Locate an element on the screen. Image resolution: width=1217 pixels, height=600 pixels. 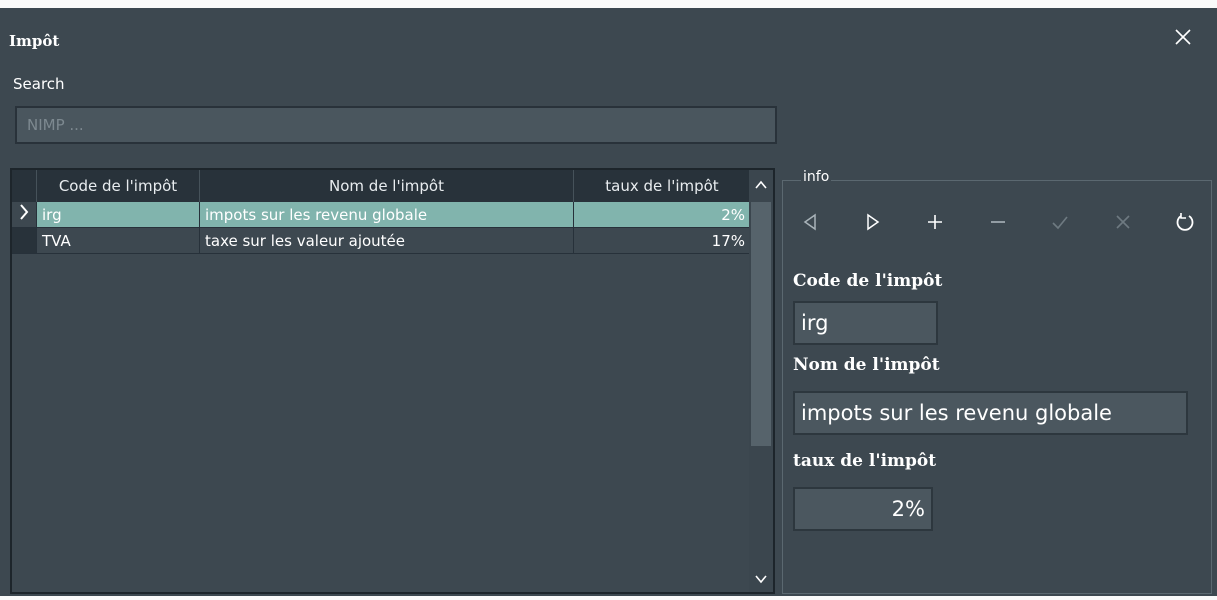
search-input is located at coordinates (396, 125).